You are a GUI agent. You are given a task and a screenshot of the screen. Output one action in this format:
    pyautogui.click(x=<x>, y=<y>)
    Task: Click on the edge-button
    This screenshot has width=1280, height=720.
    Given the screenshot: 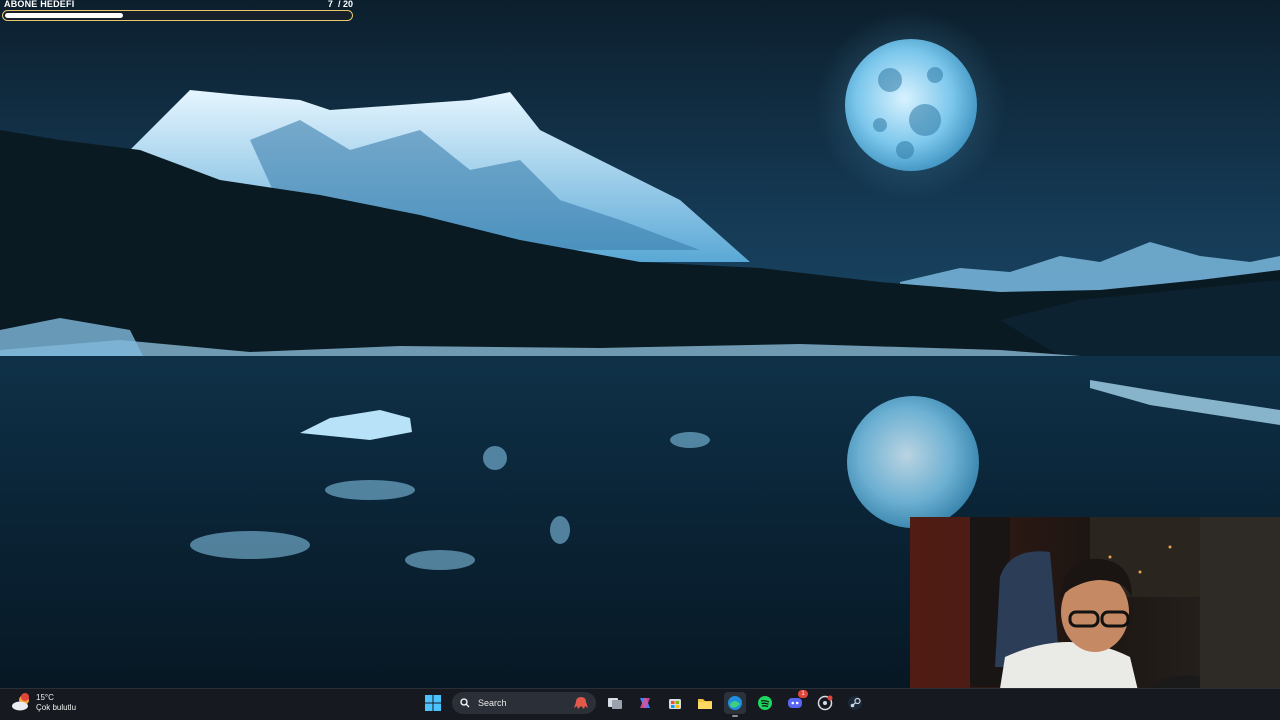 What is the action you would take?
    pyautogui.click(x=735, y=704)
    